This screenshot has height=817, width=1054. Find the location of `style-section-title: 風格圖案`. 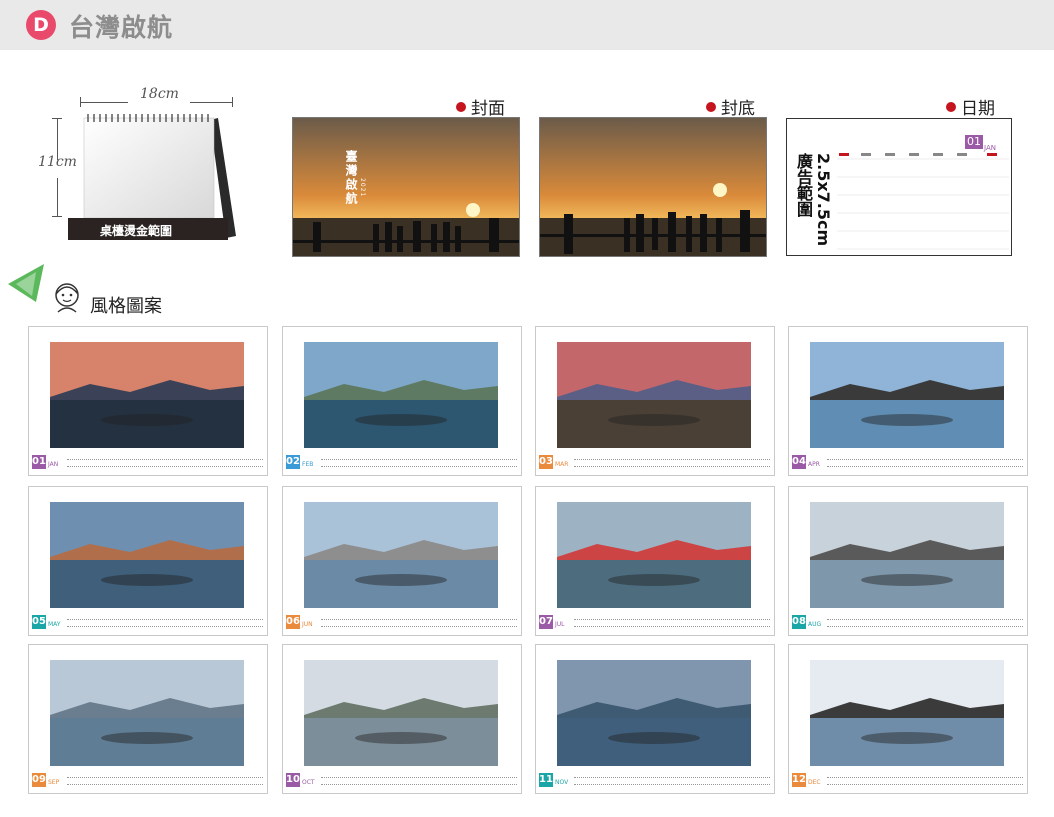

style-section-title: 風格圖案 is located at coordinates (126, 306).